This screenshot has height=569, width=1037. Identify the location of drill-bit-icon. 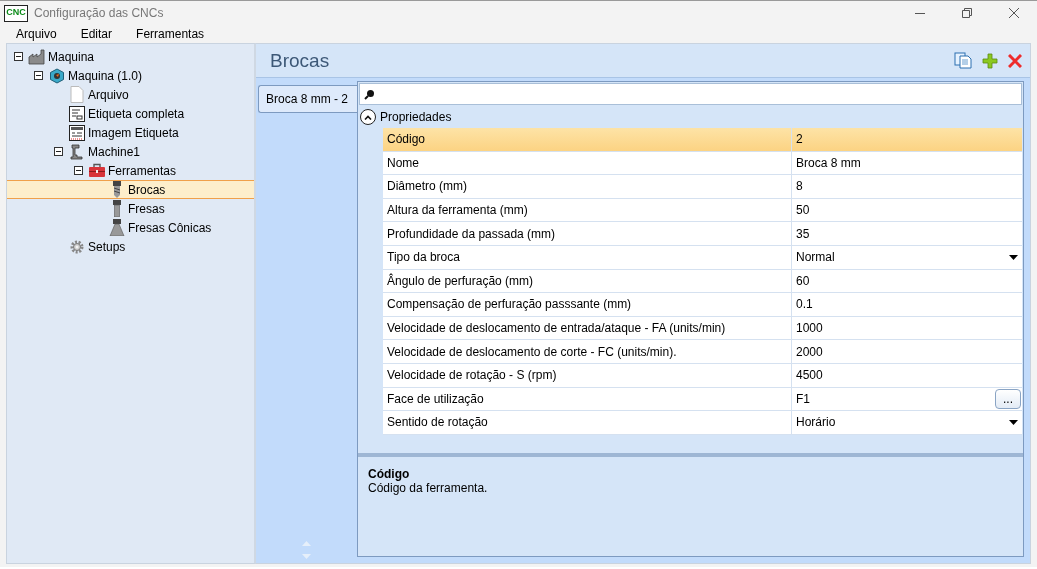
(117, 189).